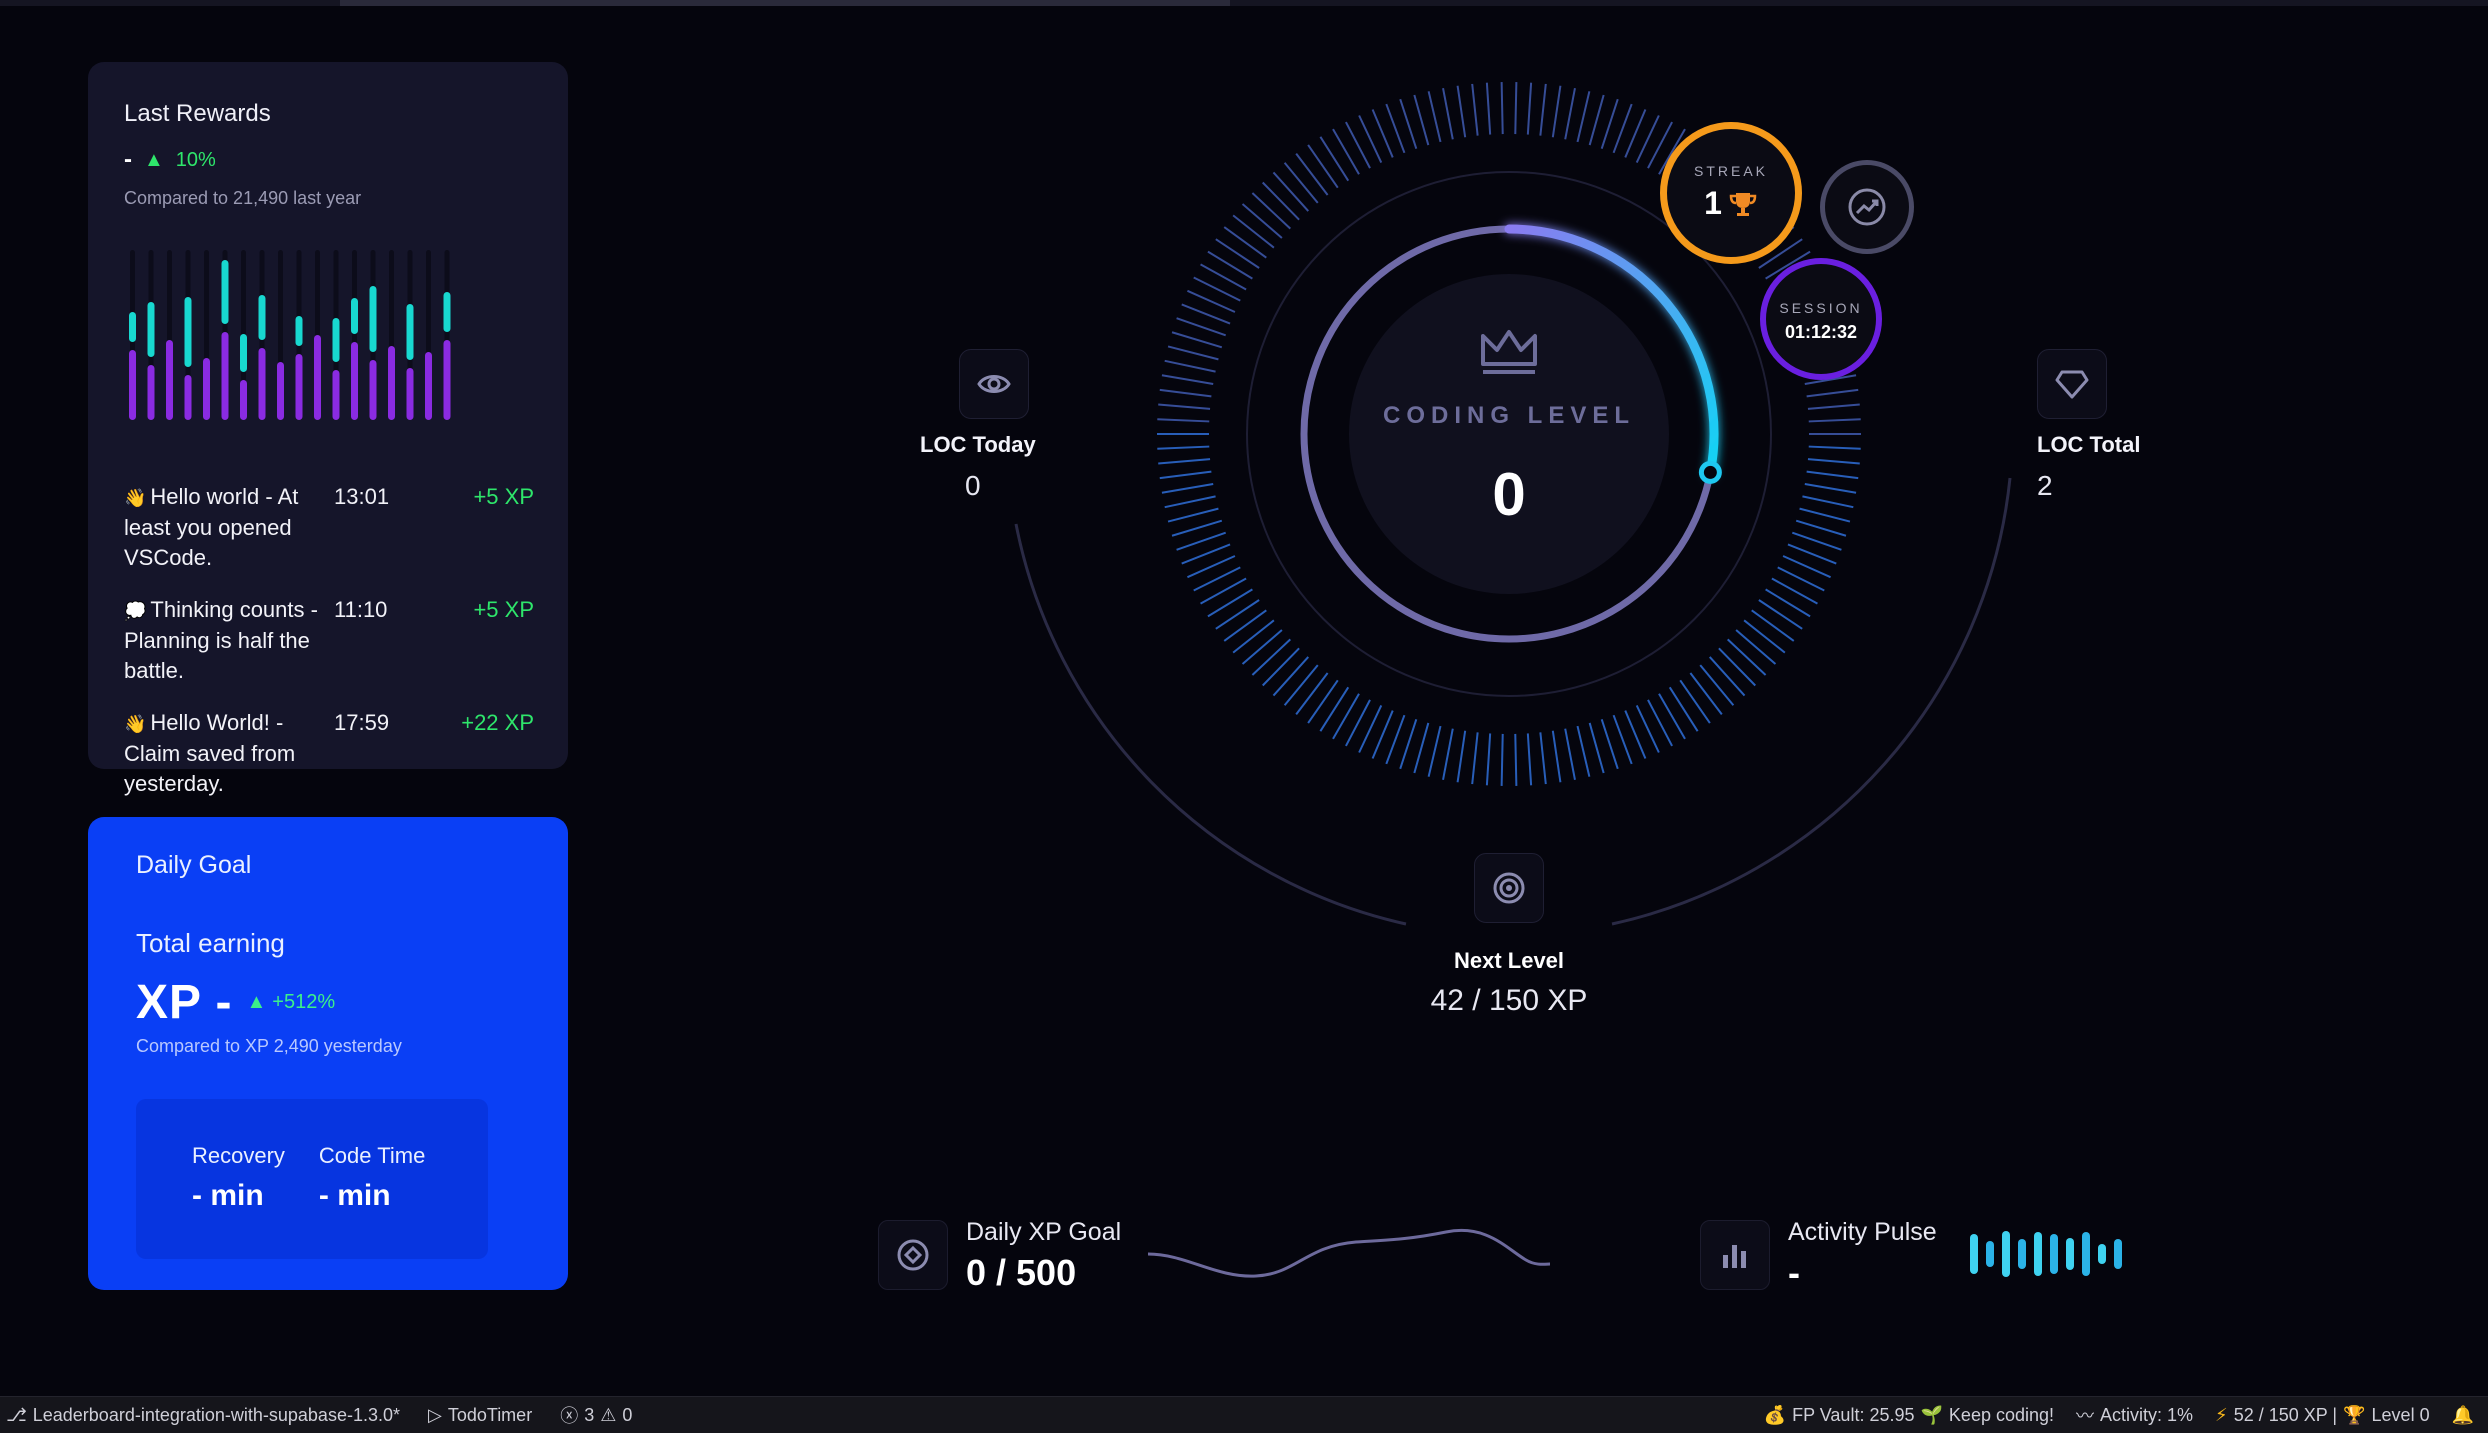  I want to click on activity-pulse-icon-box, so click(1735, 1255).